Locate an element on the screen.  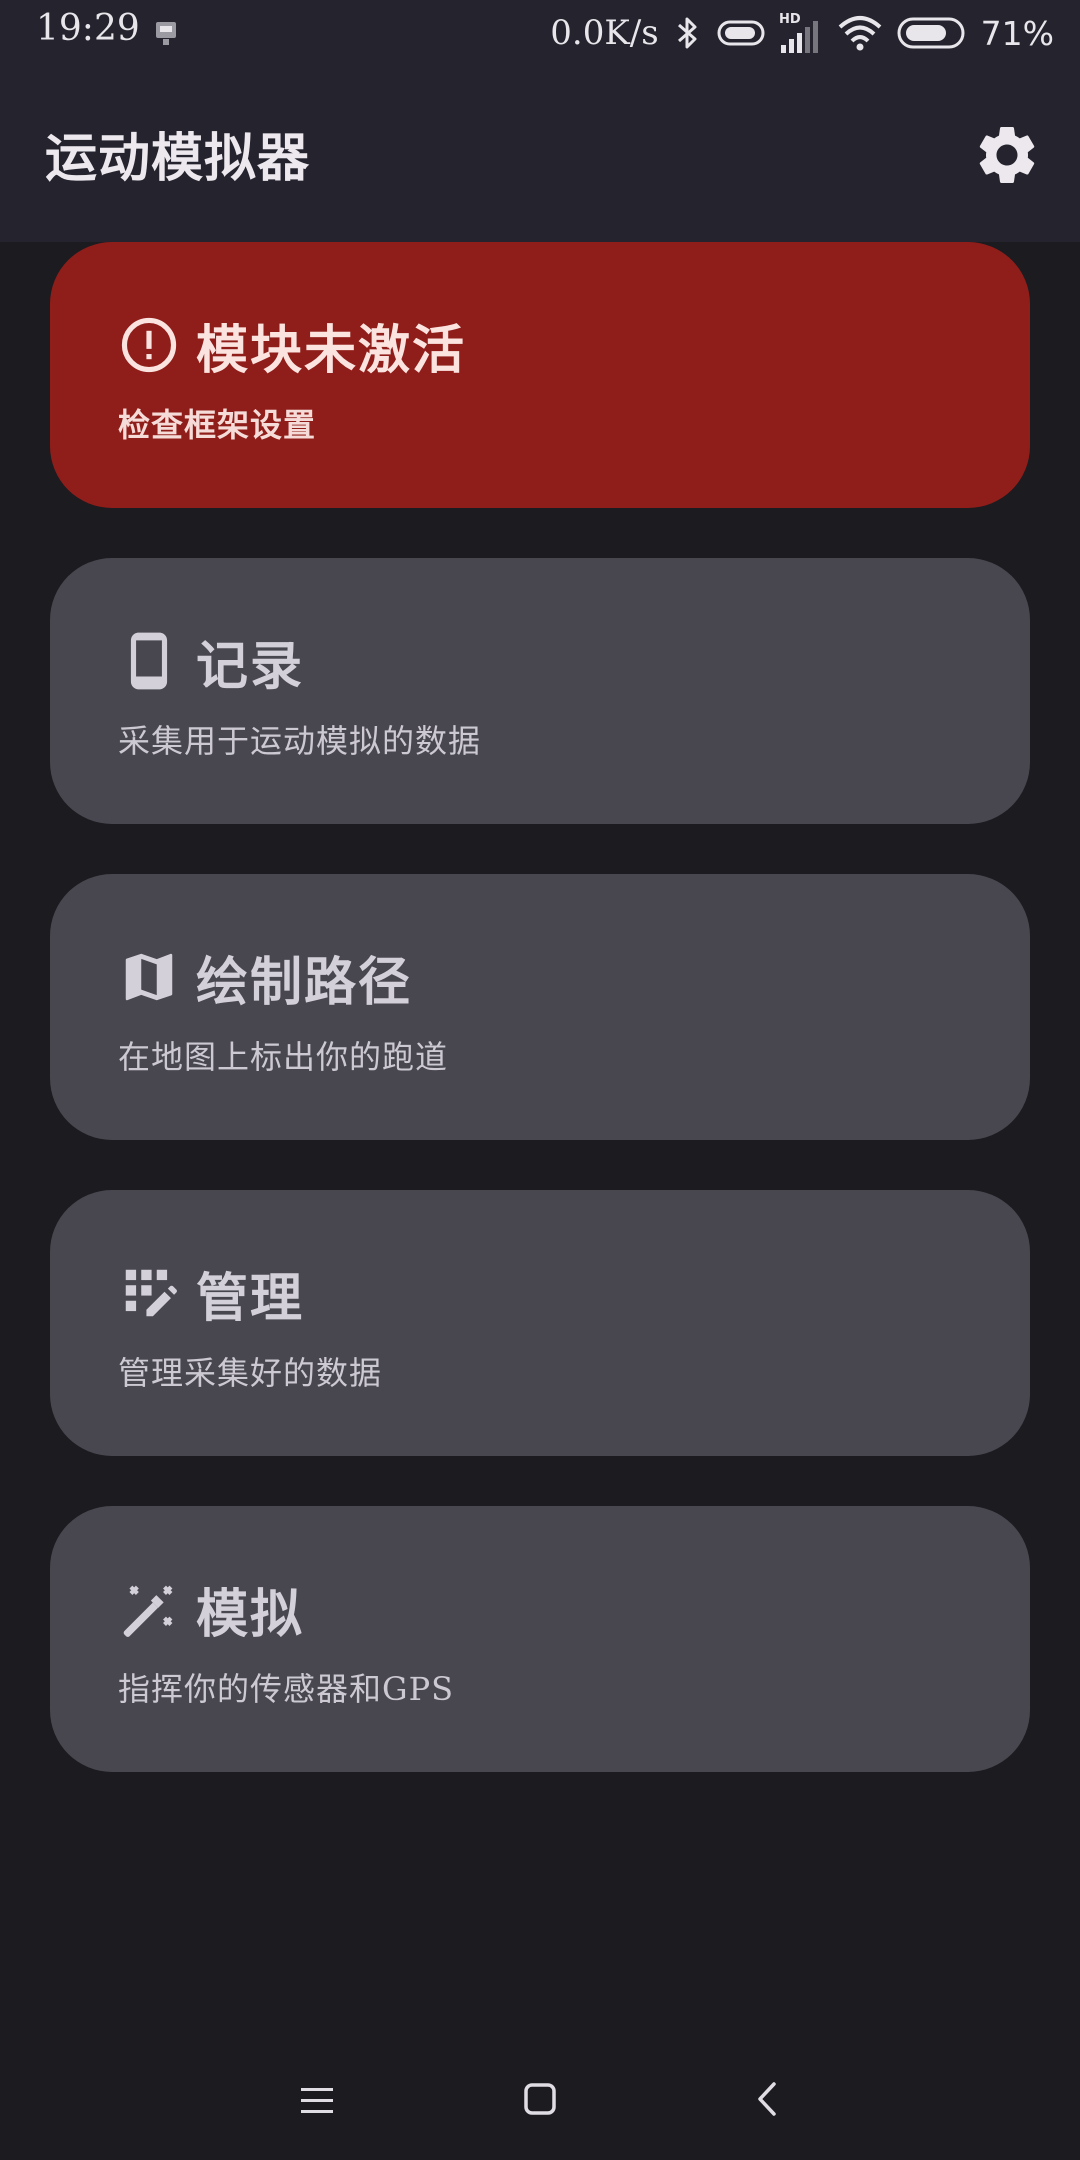
status-icons: 0.0K/s HD 71% is located at coordinates (802, 33).